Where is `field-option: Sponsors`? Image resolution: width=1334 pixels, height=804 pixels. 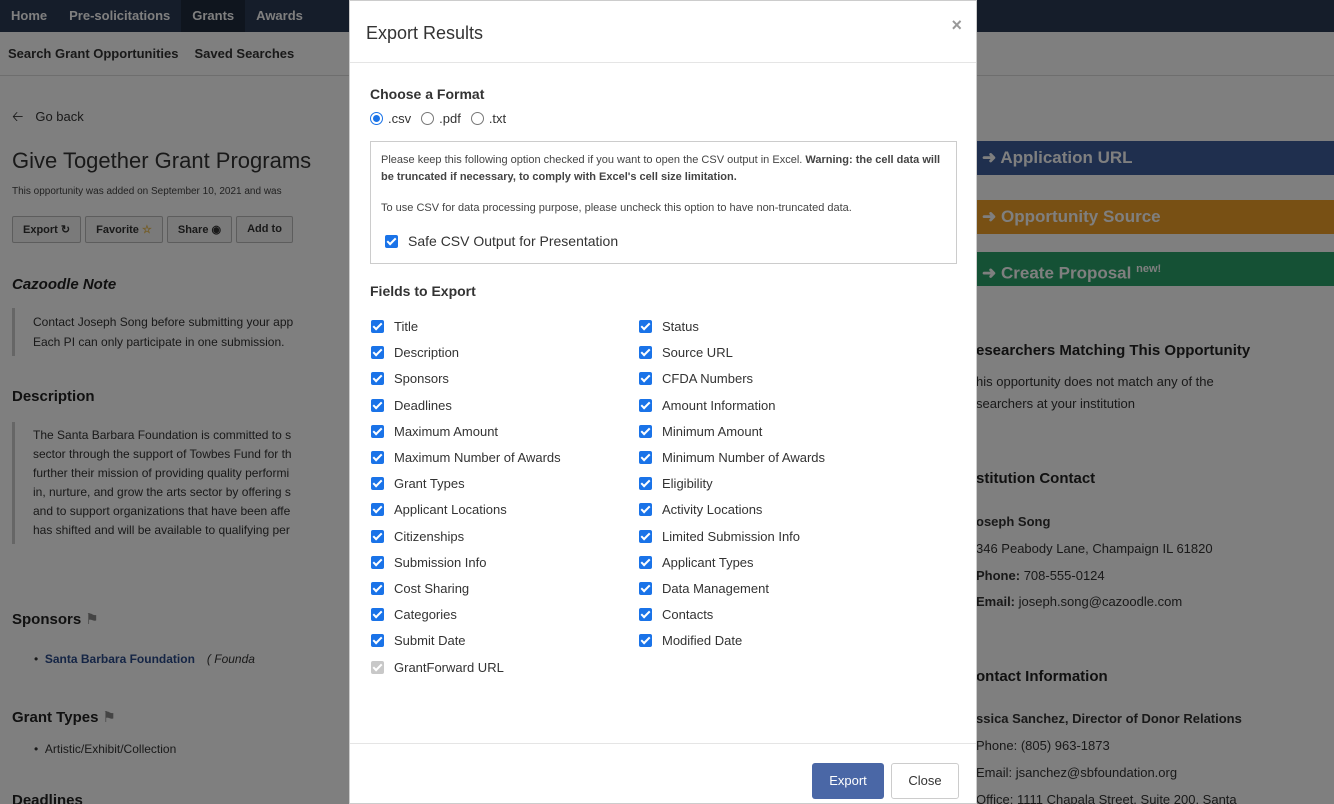 field-option: Sponsors is located at coordinates (410, 378).